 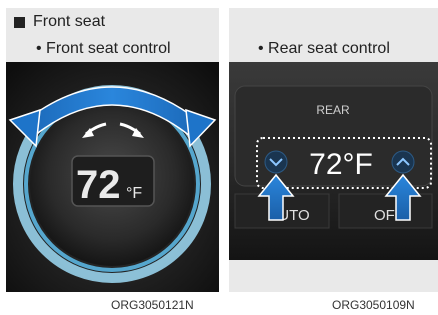 I want to click on temp-up-button, so click(x=403, y=162).